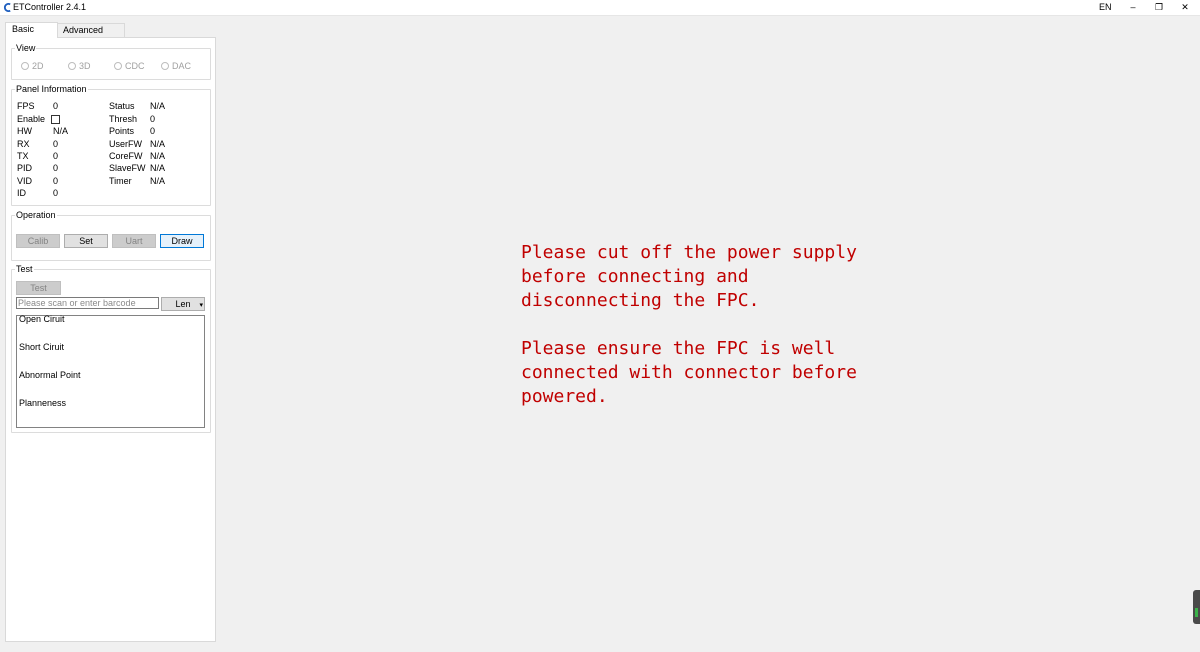 The height and width of the screenshot is (652, 1200). Describe the element at coordinates (153, 119) in the screenshot. I see `thresh-value: 0` at that location.